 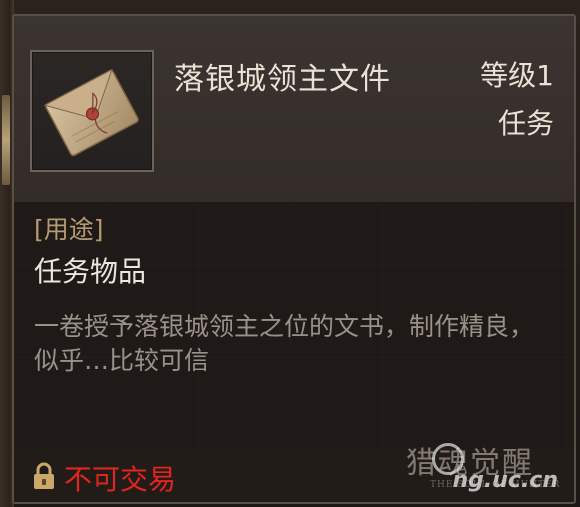 What do you see at coordinates (44, 475) in the screenshot?
I see `lock-icon` at bounding box center [44, 475].